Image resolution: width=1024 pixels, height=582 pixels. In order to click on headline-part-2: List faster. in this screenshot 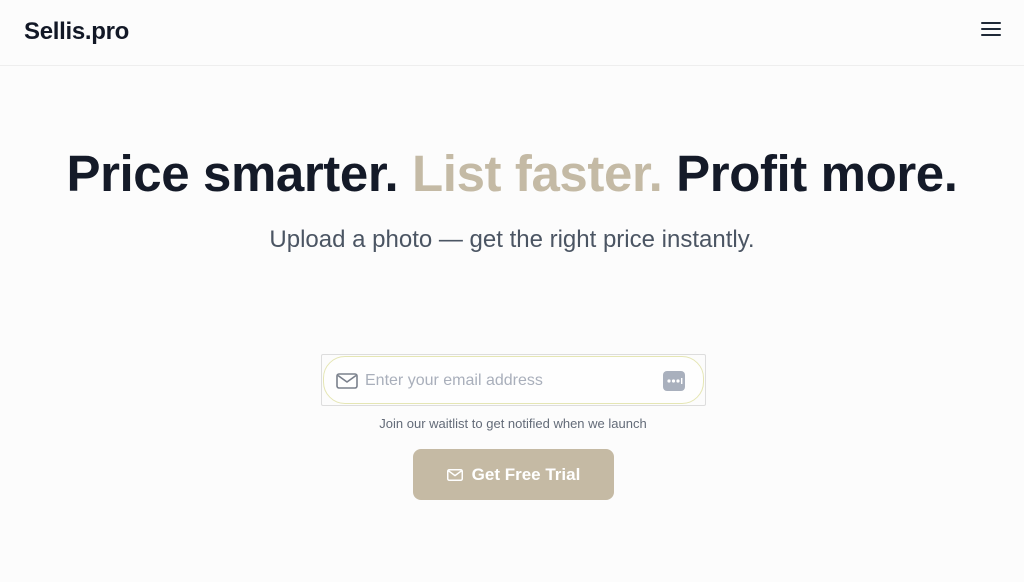, I will do `click(537, 173)`.